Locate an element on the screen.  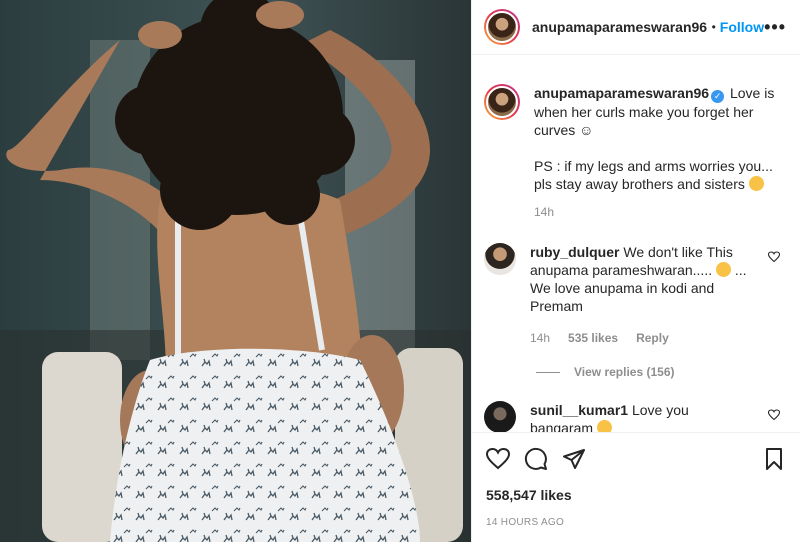
likes-count: 558,547 likes is located at coordinates (636, 495).